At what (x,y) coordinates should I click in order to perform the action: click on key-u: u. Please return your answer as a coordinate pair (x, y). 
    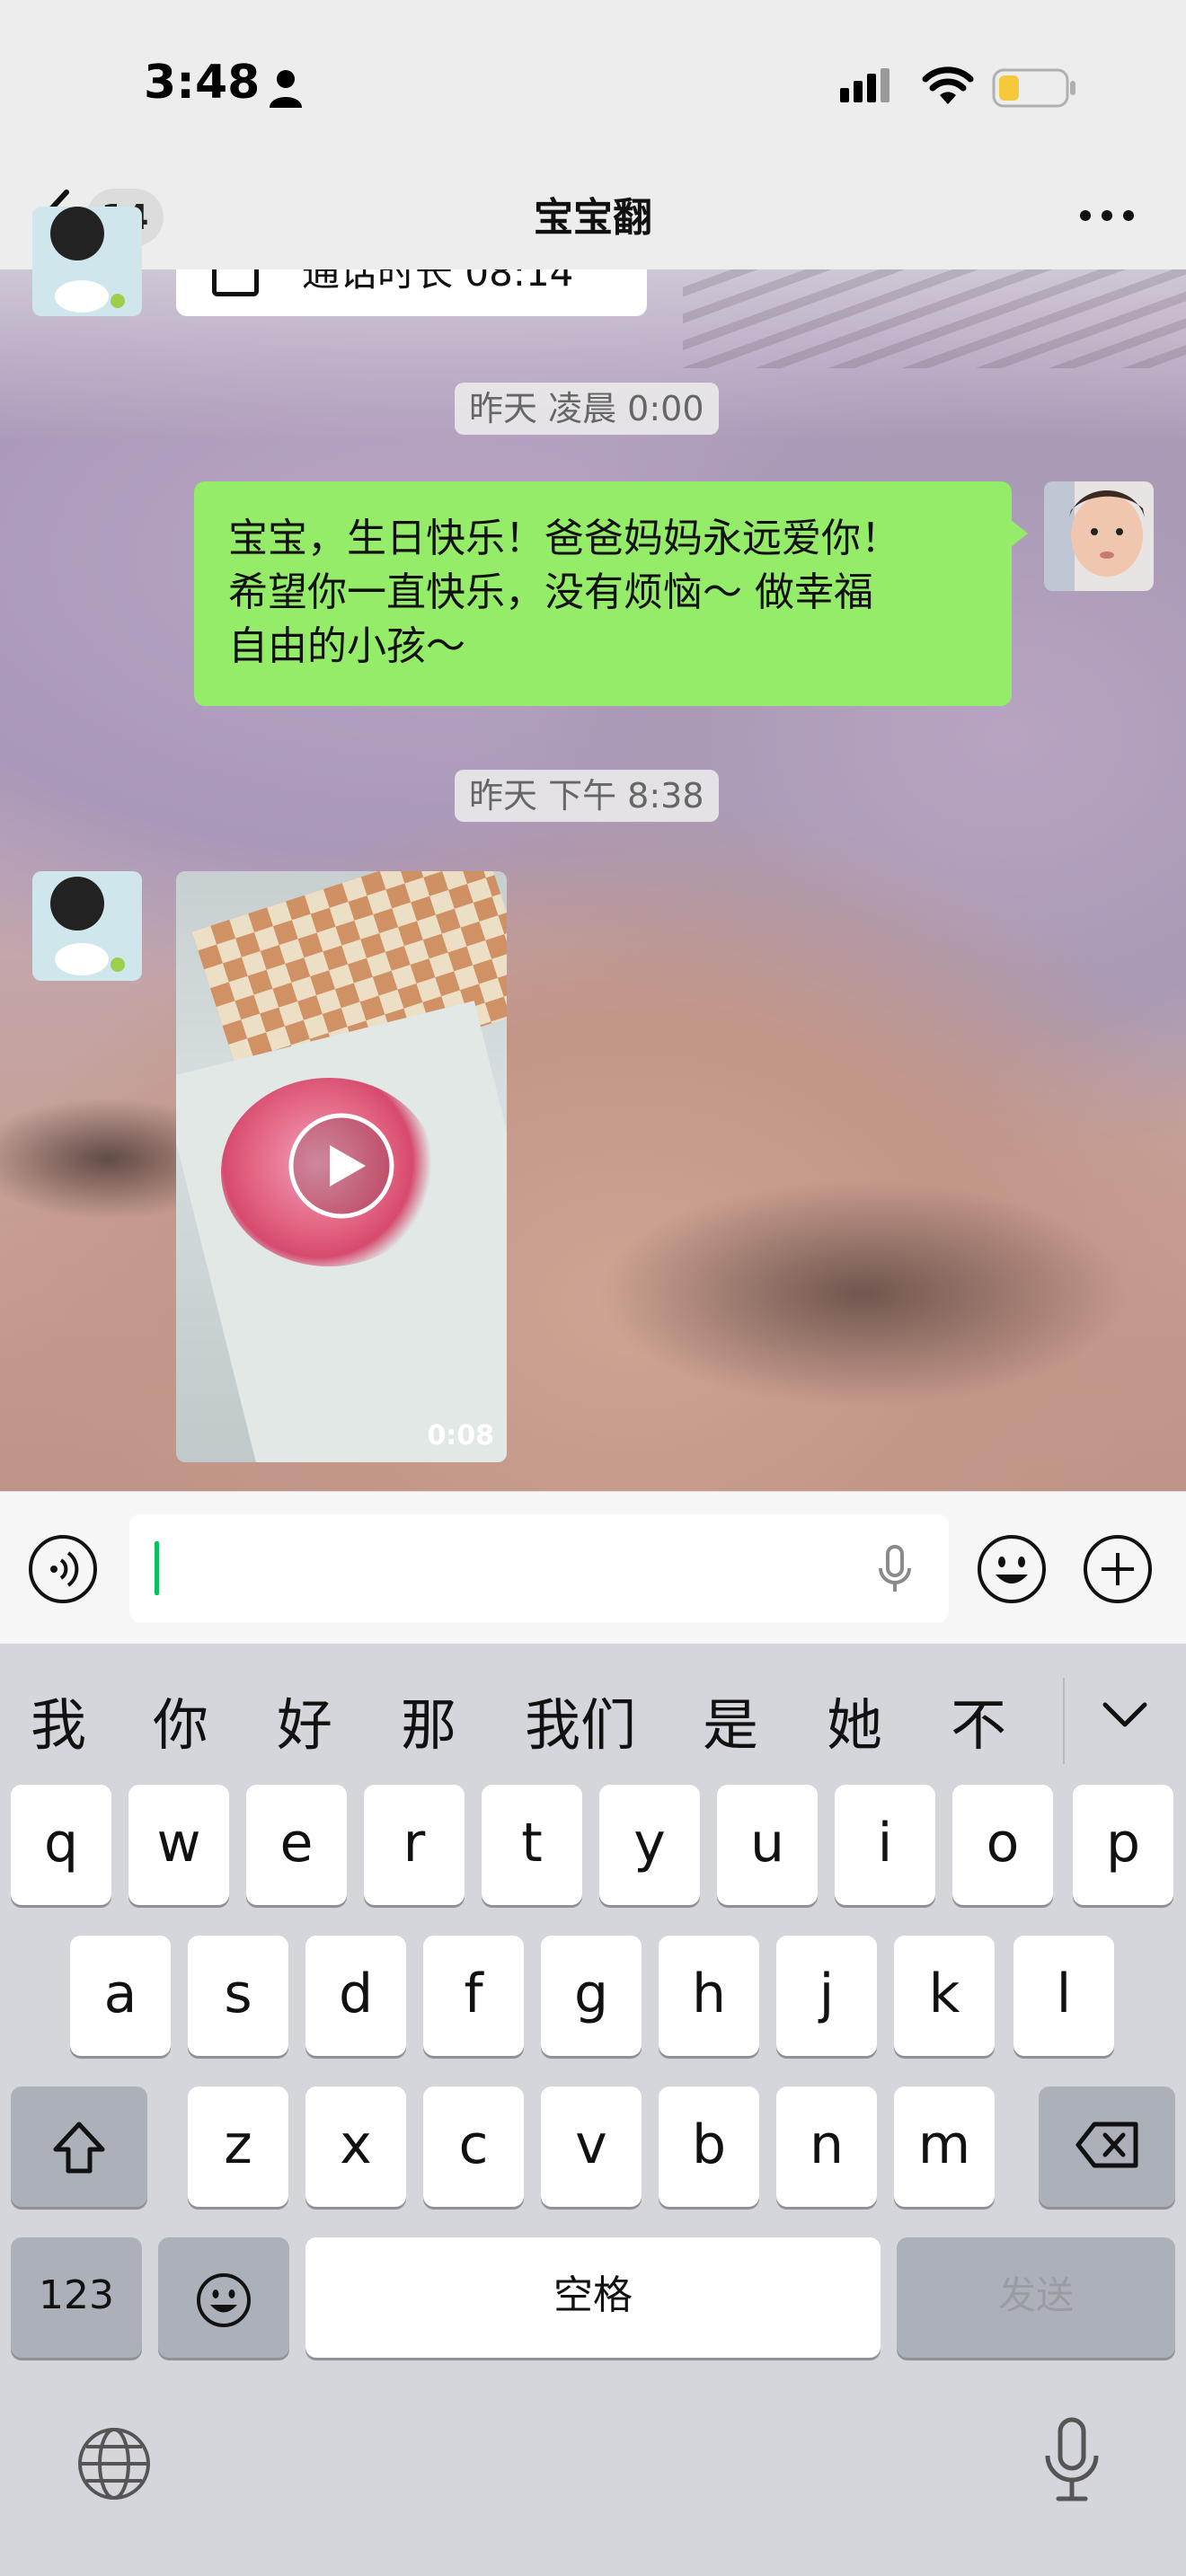
    Looking at the image, I should click on (767, 1845).